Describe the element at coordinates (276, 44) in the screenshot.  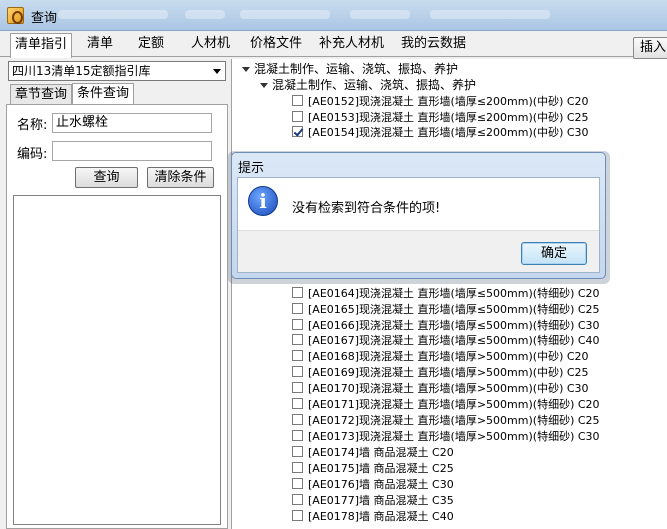
I see `tab-price-file: 价格文件` at that location.